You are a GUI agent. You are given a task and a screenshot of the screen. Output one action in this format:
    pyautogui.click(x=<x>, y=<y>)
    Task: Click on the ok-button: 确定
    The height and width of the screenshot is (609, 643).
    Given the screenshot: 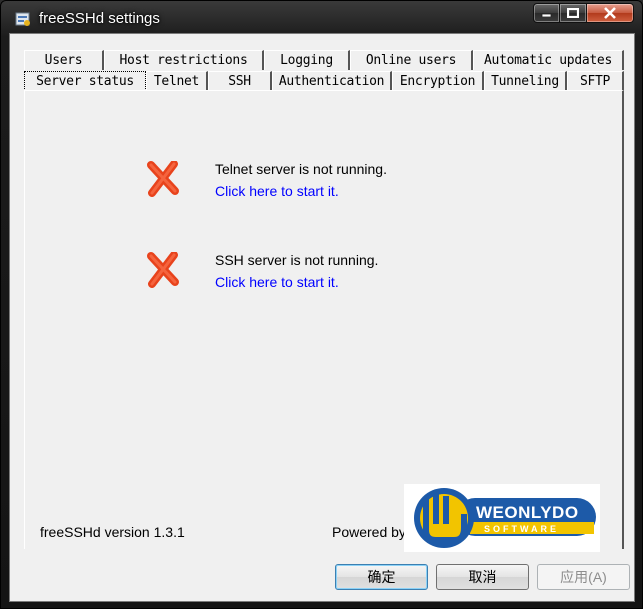 What is the action you would take?
    pyautogui.click(x=381, y=577)
    